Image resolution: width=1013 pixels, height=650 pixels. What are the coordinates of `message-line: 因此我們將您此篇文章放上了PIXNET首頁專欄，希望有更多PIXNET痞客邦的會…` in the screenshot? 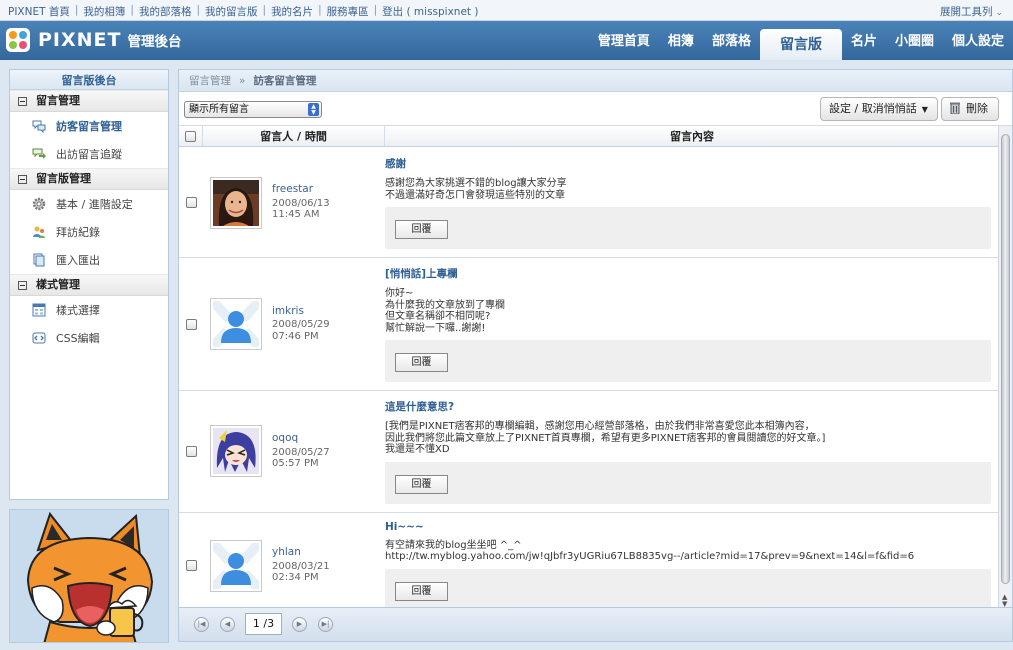 It's located at (605, 438).